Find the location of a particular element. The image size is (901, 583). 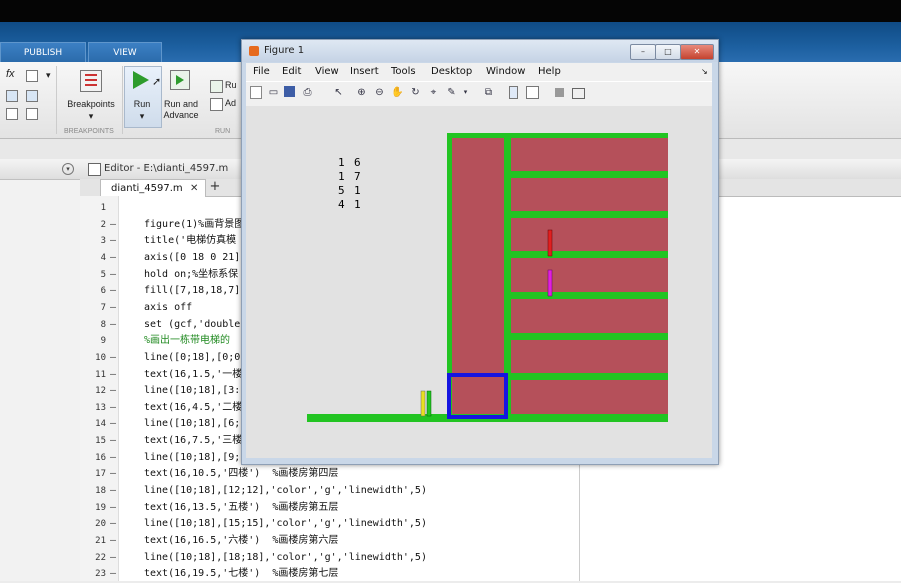

tab-view: VIEW is located at coordinates (125, 52).